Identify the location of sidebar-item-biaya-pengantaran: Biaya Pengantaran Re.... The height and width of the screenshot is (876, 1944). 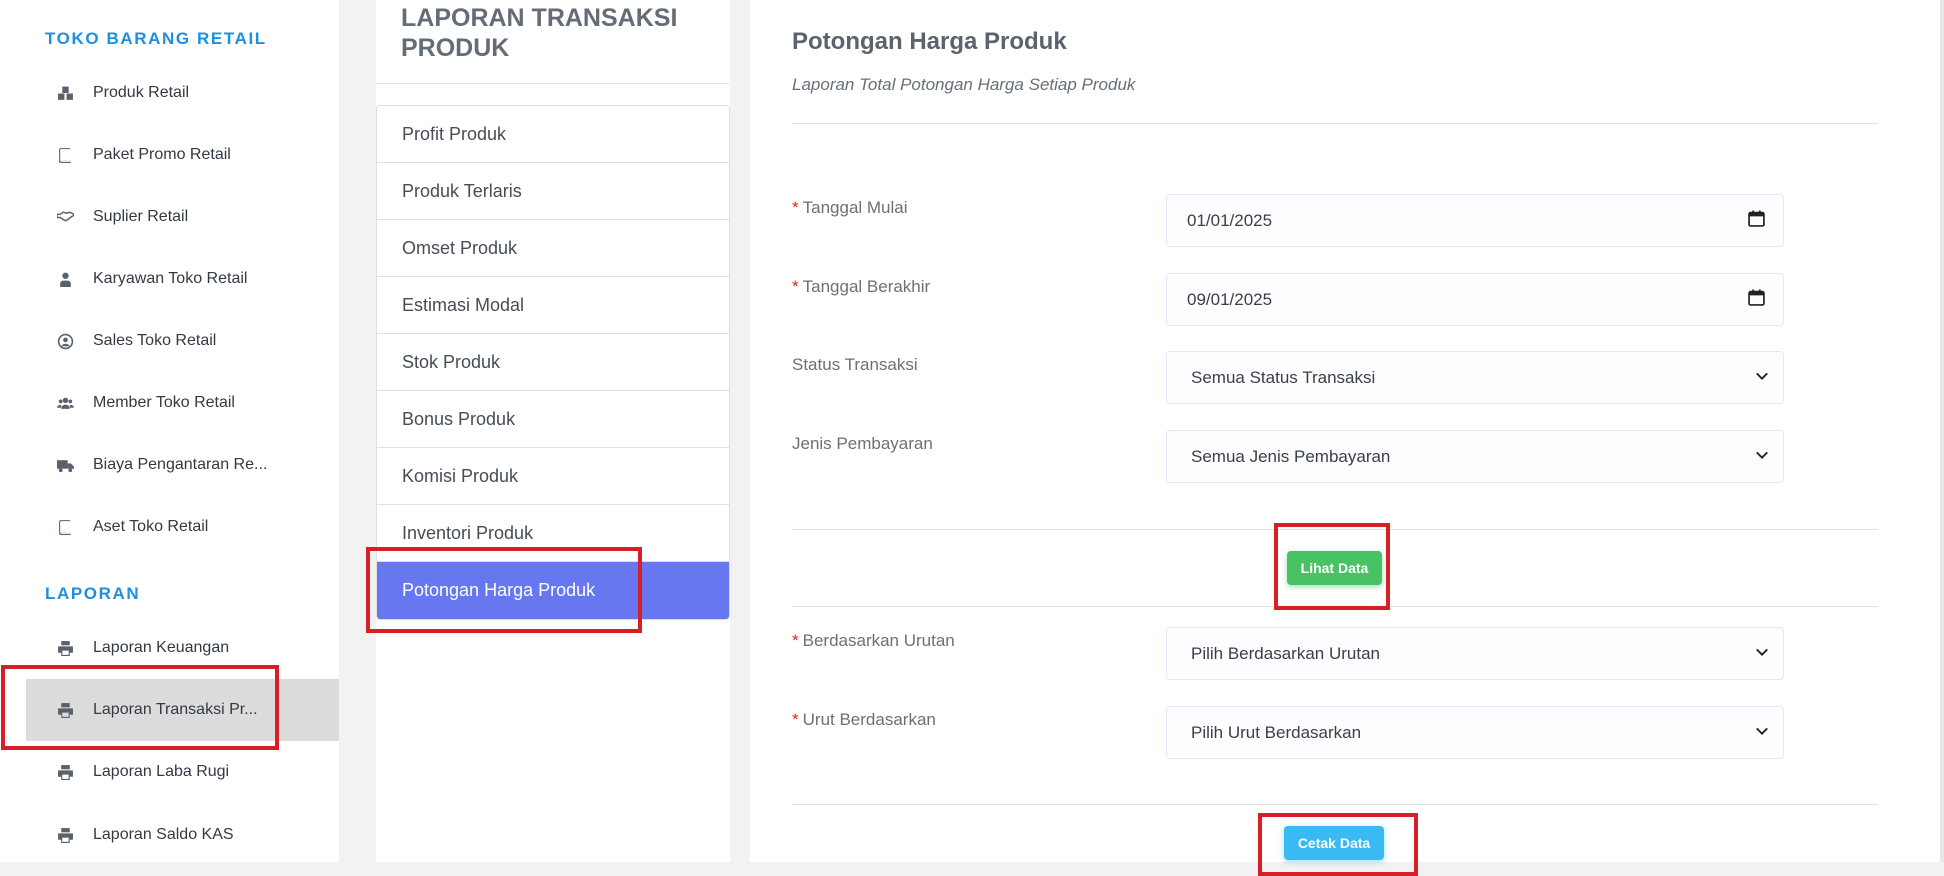
(182, 465).